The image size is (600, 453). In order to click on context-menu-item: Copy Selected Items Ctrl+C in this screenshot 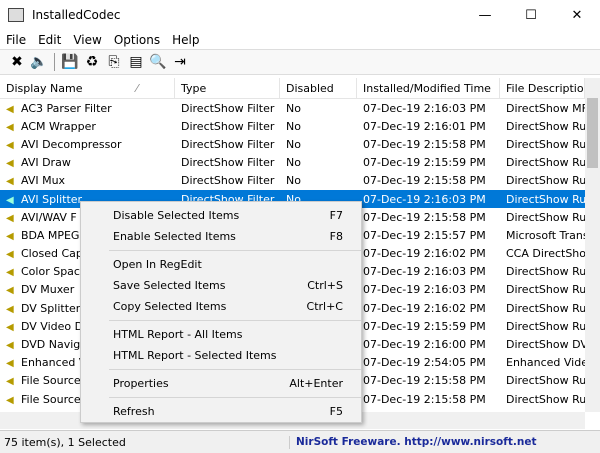, I will do `click(221, 306)`.